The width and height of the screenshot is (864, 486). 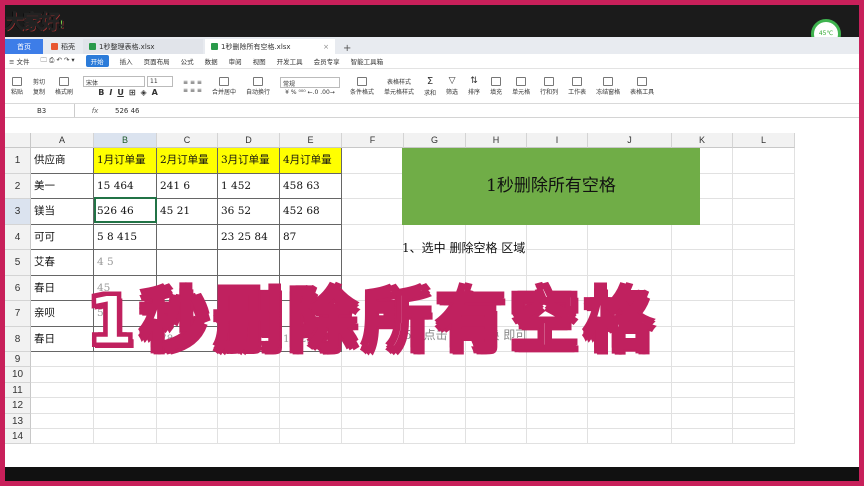 I want to click on cell-l4, so click(x=764, y=237).